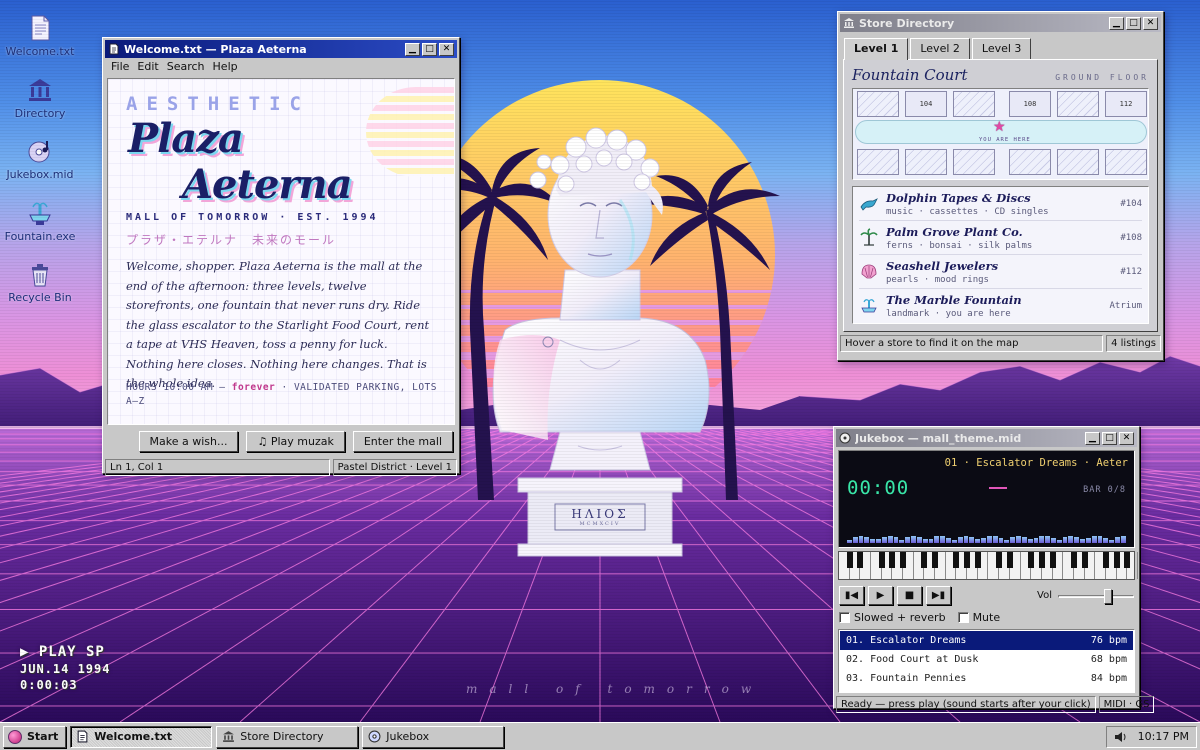 The image size is (1200, 750). I want to click on store-code: #112, so click(1131, 271).